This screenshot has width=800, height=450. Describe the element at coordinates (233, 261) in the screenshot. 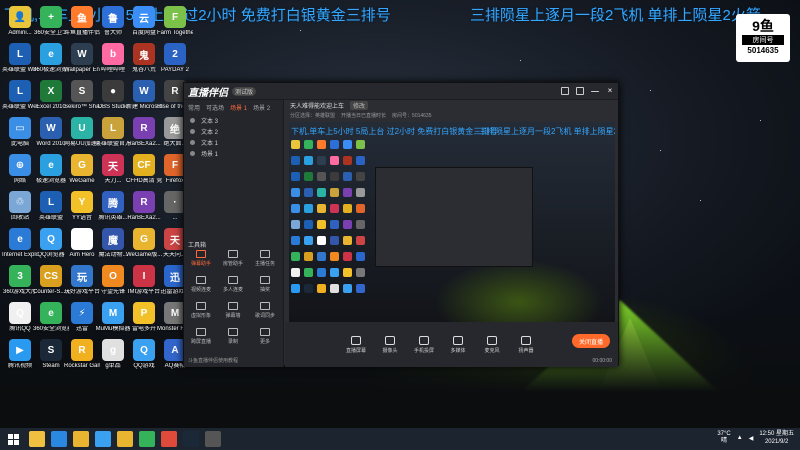

I see `tool-button: 房管助手` at that location.